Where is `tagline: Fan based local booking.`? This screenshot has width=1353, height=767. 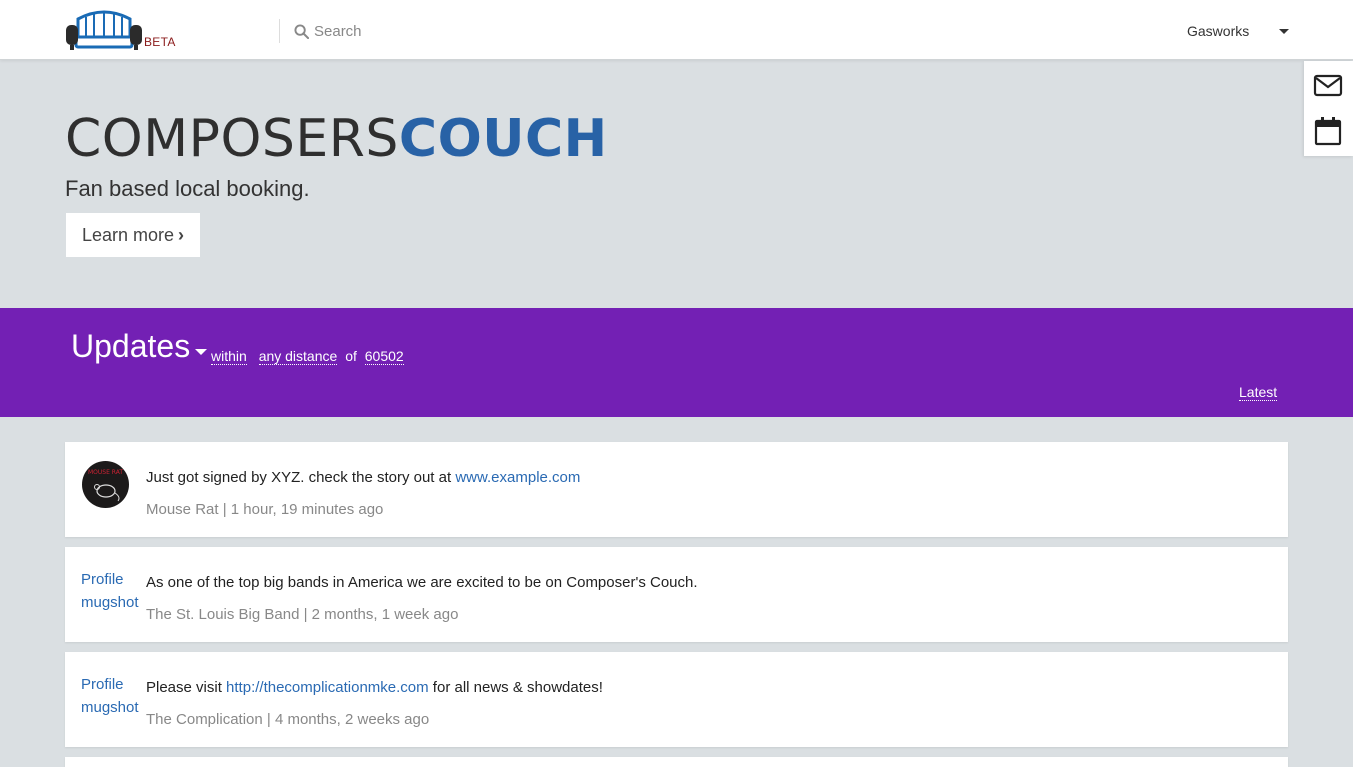
tagline: Fan based local booking. is located at coordinates (187, 188).